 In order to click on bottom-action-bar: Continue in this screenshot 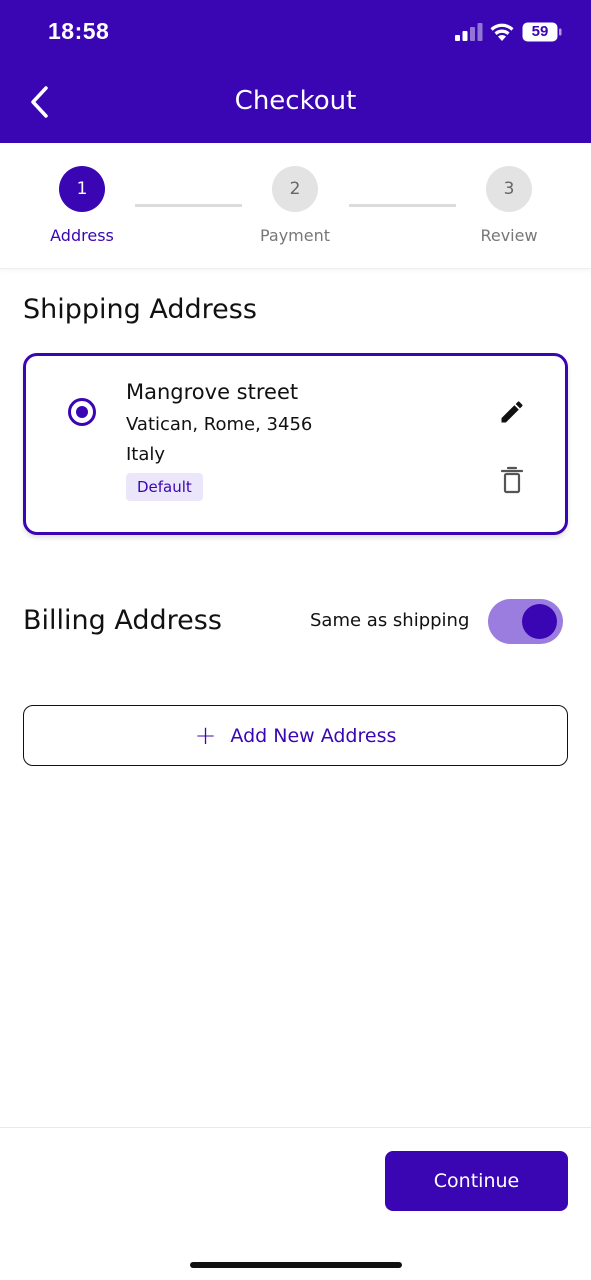, I will do `click(295, 1179)`.